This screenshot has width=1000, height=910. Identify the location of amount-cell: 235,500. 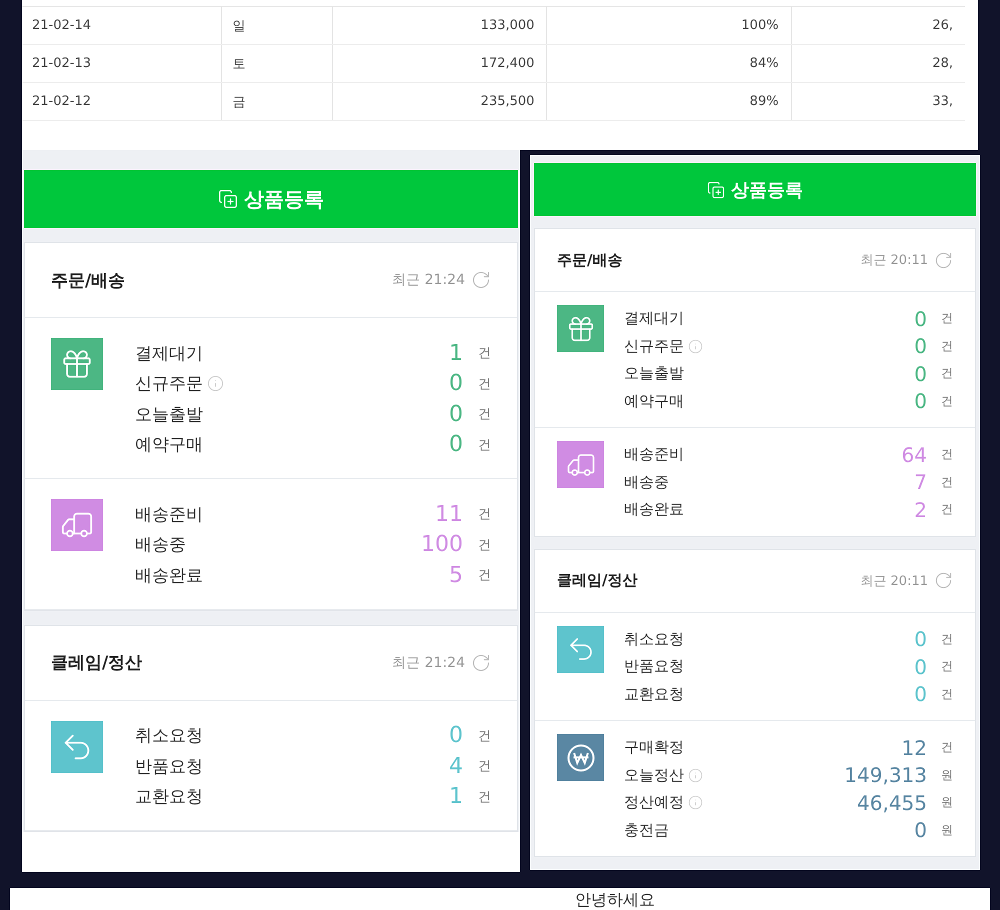
(439, 101).